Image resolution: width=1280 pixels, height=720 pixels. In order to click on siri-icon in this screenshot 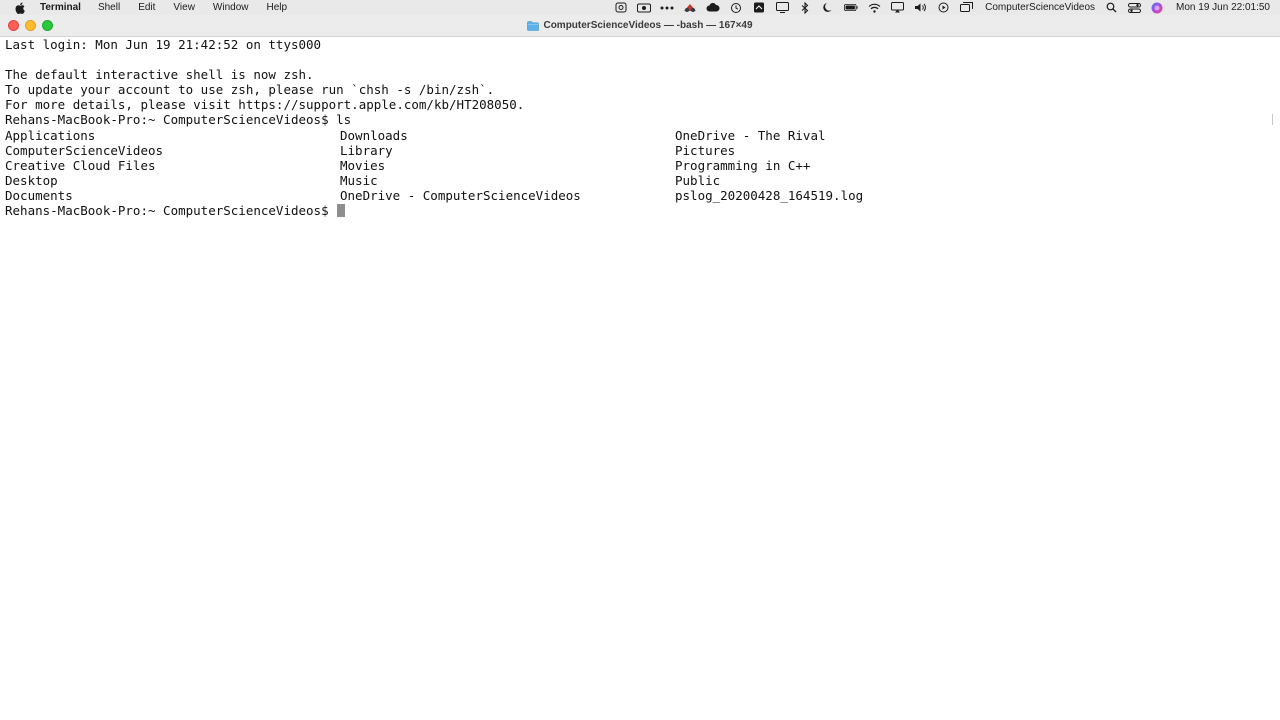, I will do `click(1157, 7)`.